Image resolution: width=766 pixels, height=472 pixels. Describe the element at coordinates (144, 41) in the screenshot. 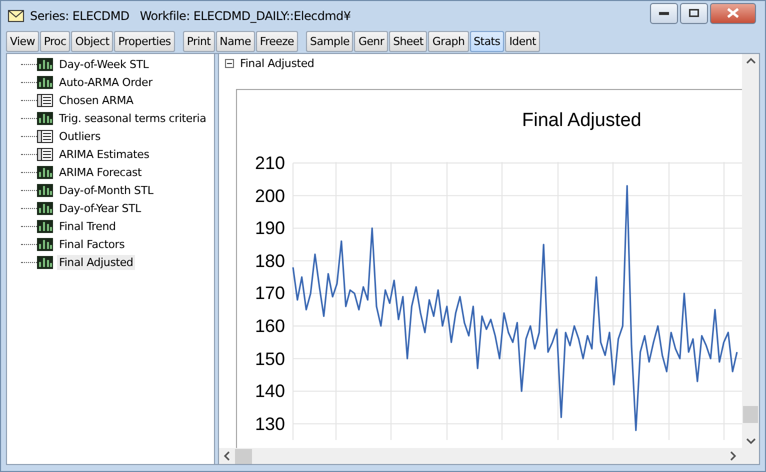

I see `toolbar-button: Properties` at that location.